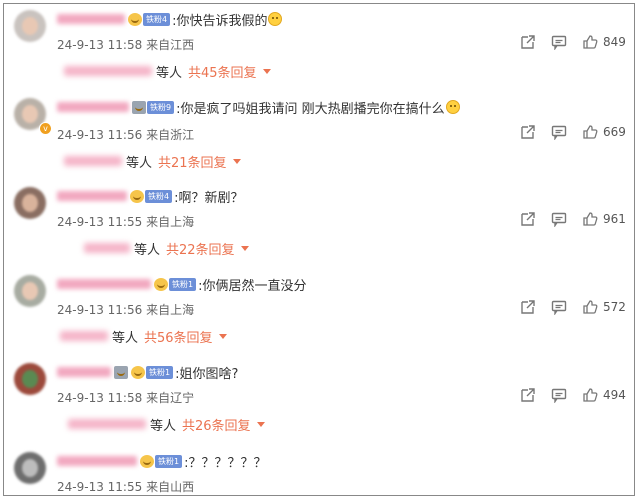 The width and height of the screenshot is (640, 501). I want to click on comment-text: :姐你图啥?, so click(207, 374).